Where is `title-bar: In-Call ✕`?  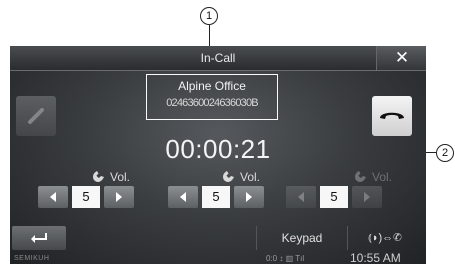 title-bar: In-Call ✕ is located at coordinates (218, 58).